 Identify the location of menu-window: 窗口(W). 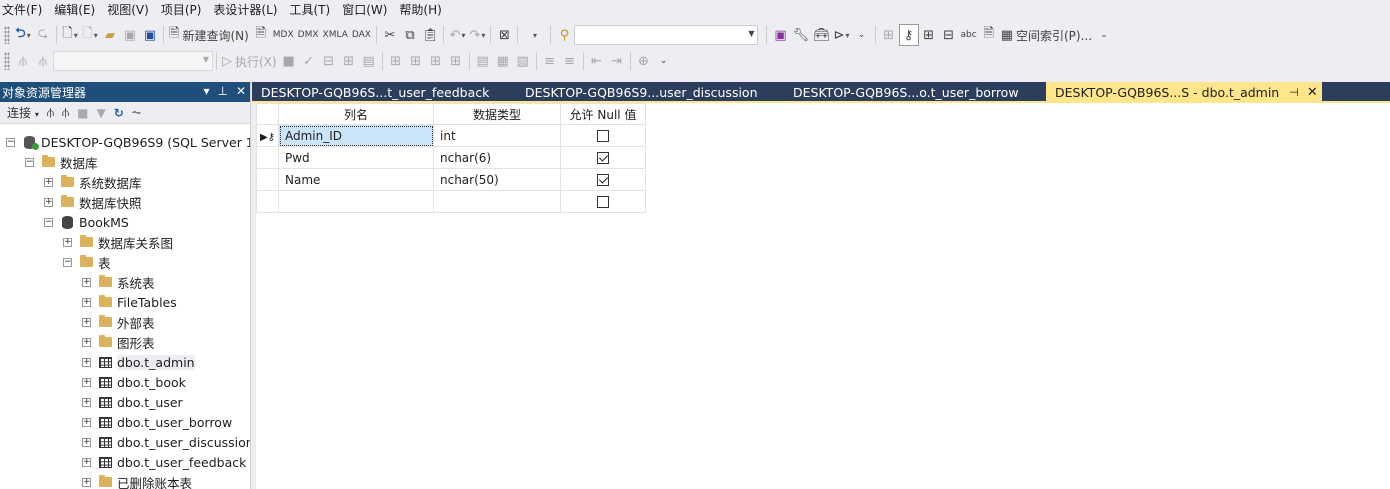
(368, 10).